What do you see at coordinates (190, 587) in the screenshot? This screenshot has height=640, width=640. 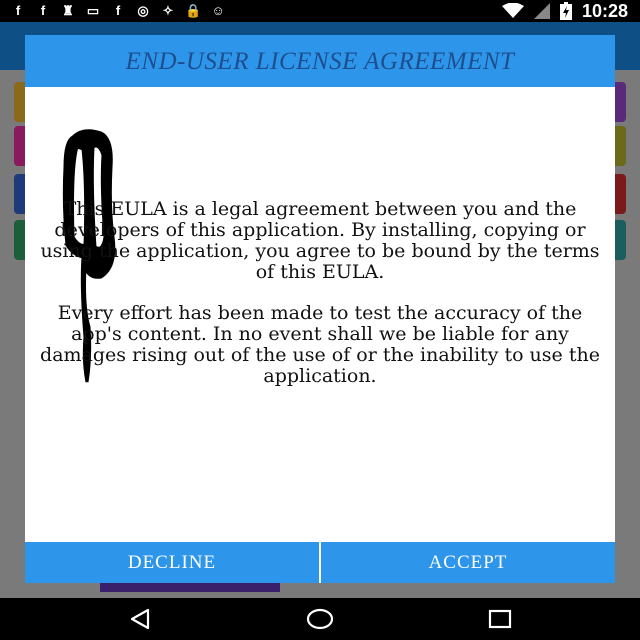 I see `bottom-banner` at bounding box center [190, 587].